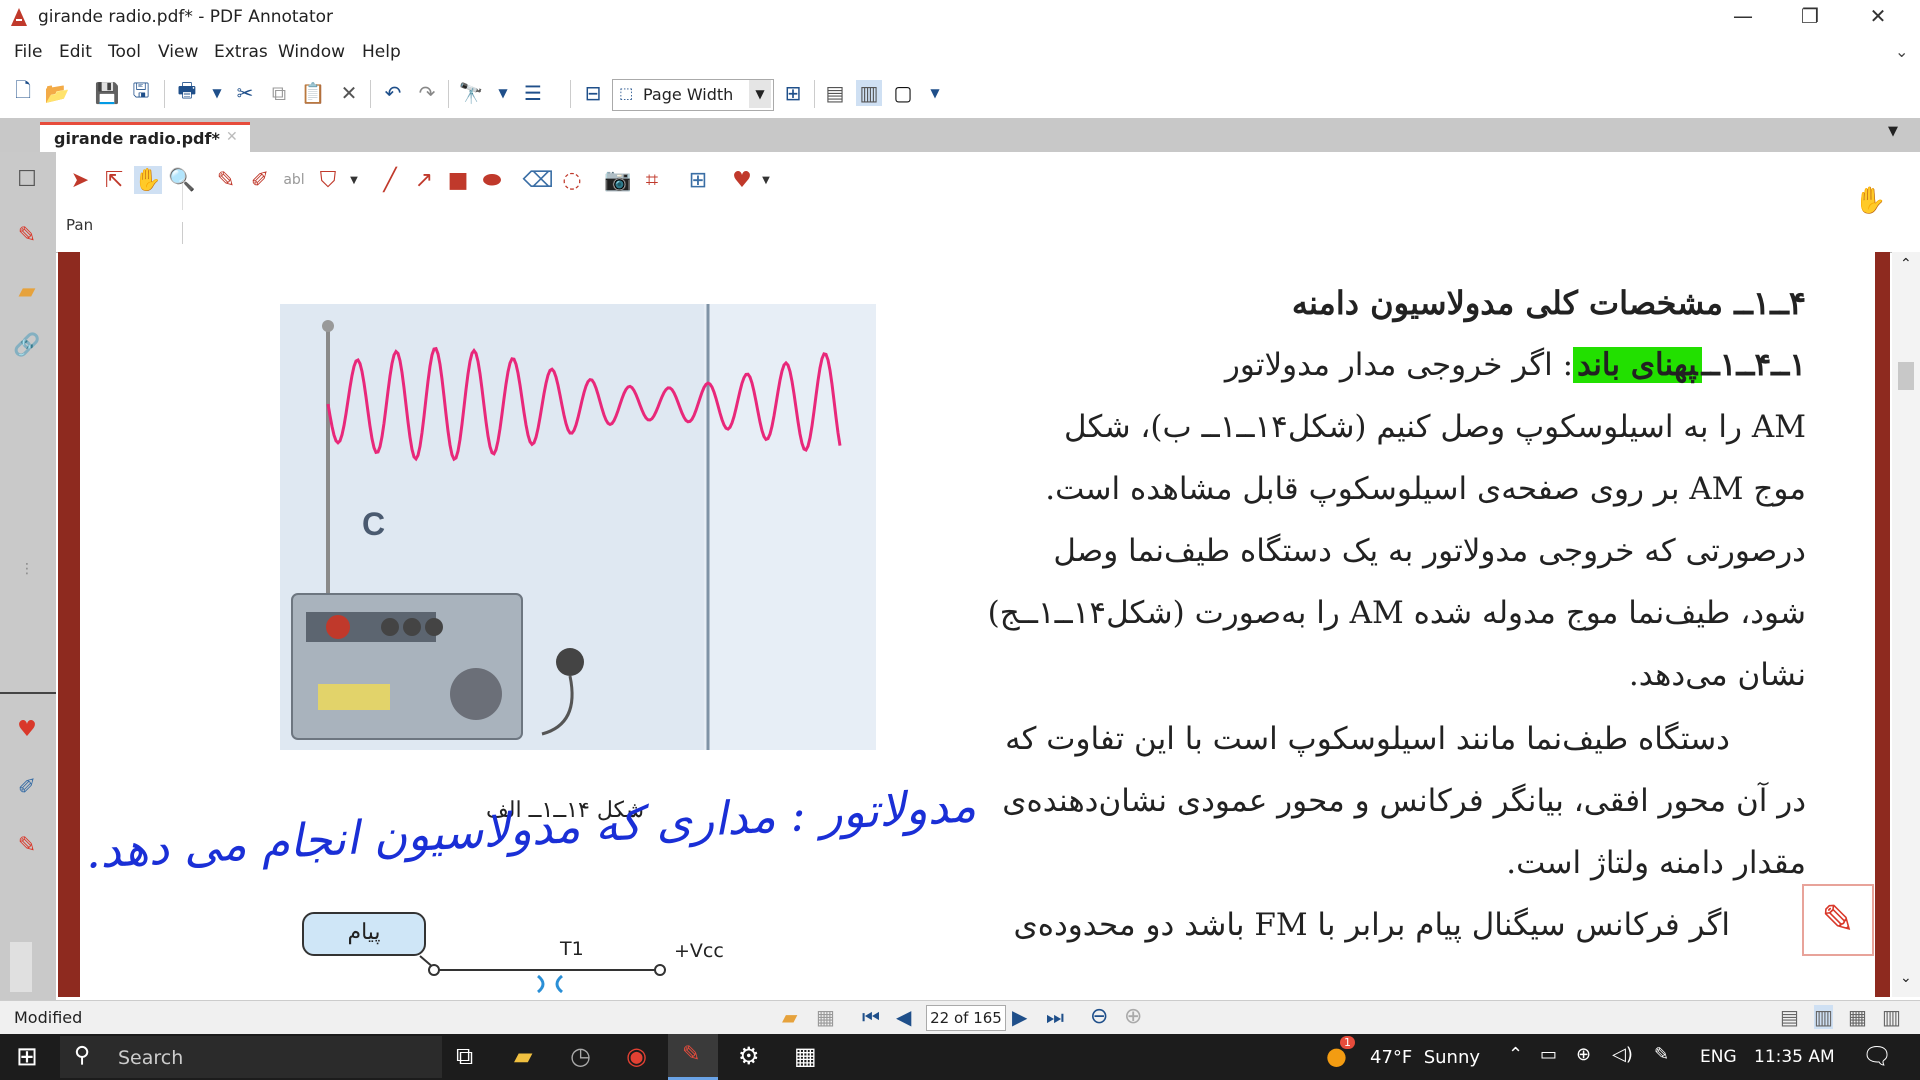  I want to click on attachment-icon: 🔗, so click(27, 345).